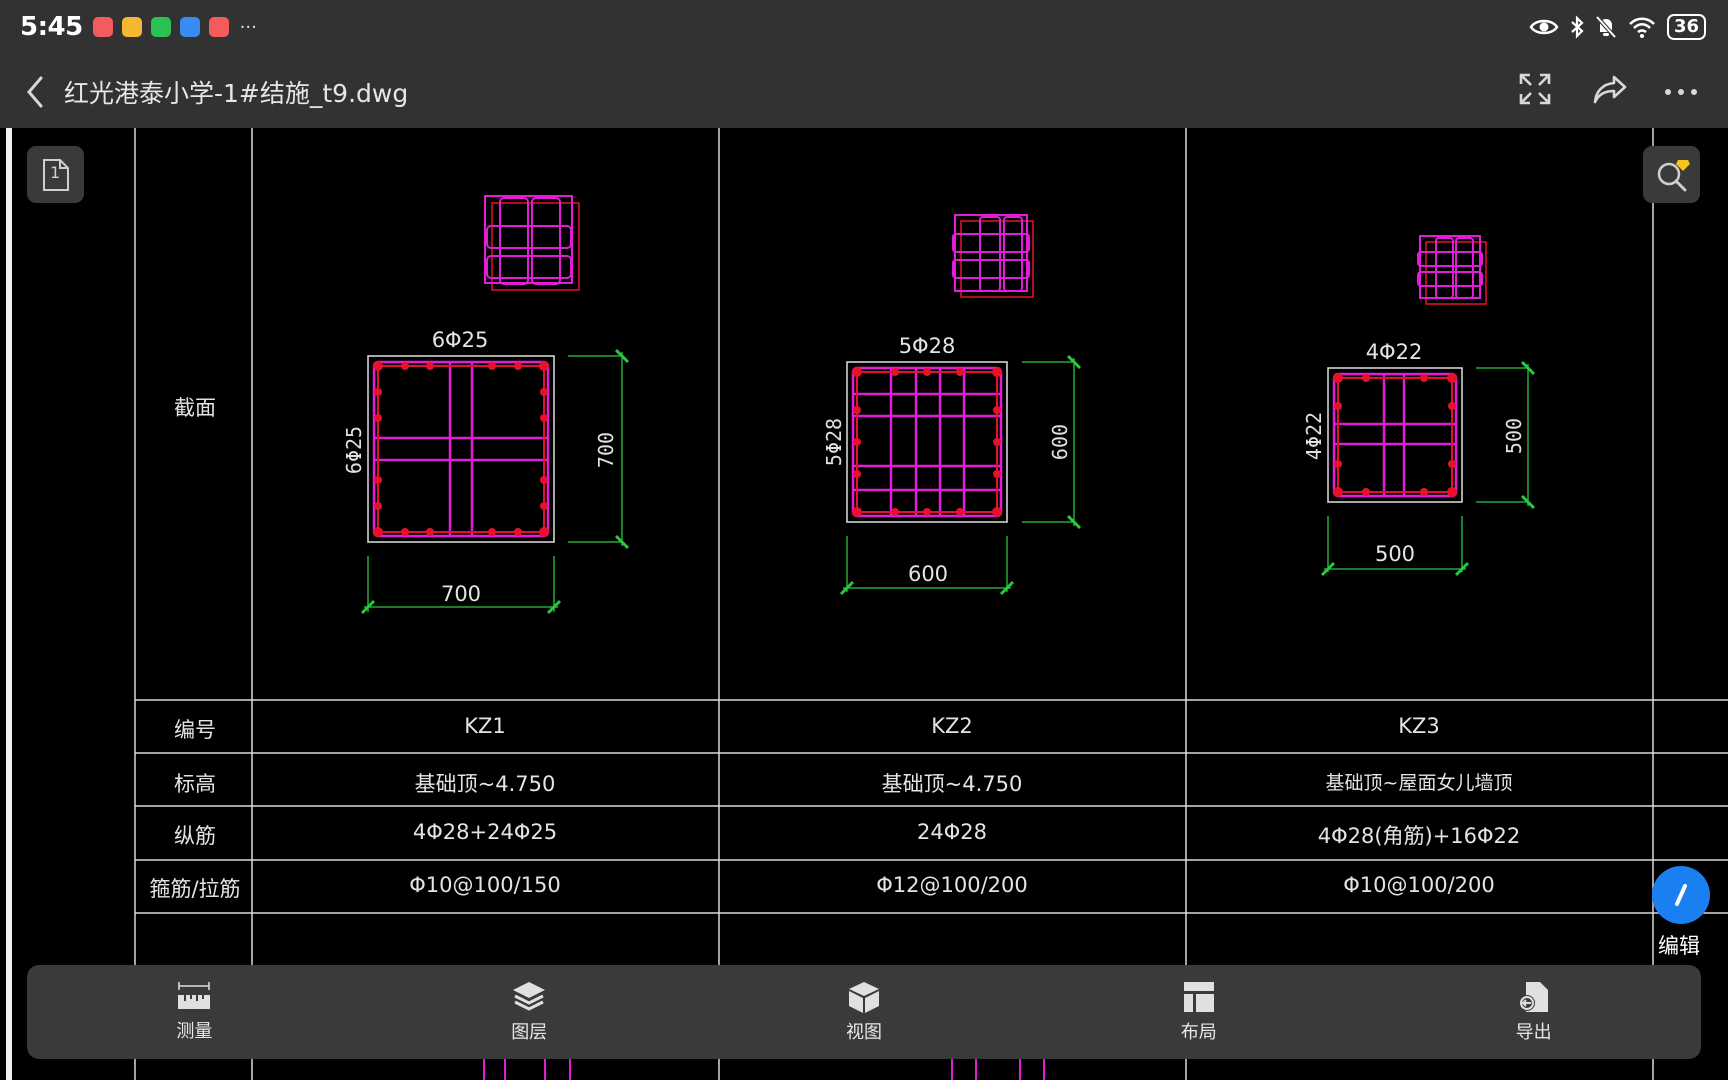 The height and width of the screenshot is (1080, 1728). Describe the element at coordinates (218, 27) in the screenshot. I see `app-red-2-icon` at that location.